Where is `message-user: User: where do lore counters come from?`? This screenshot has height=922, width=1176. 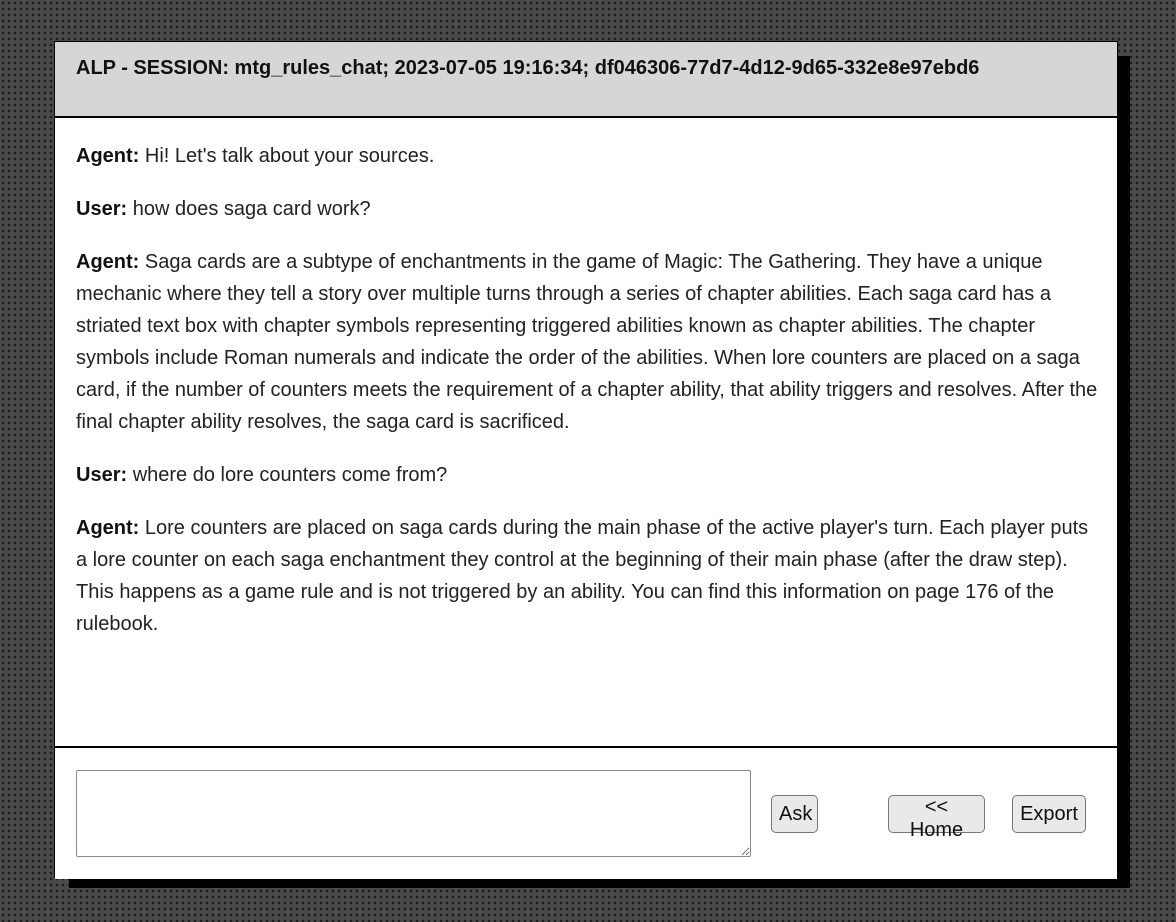 message-user: User: where do lore counters come from? is located at coordinates (587, 475).